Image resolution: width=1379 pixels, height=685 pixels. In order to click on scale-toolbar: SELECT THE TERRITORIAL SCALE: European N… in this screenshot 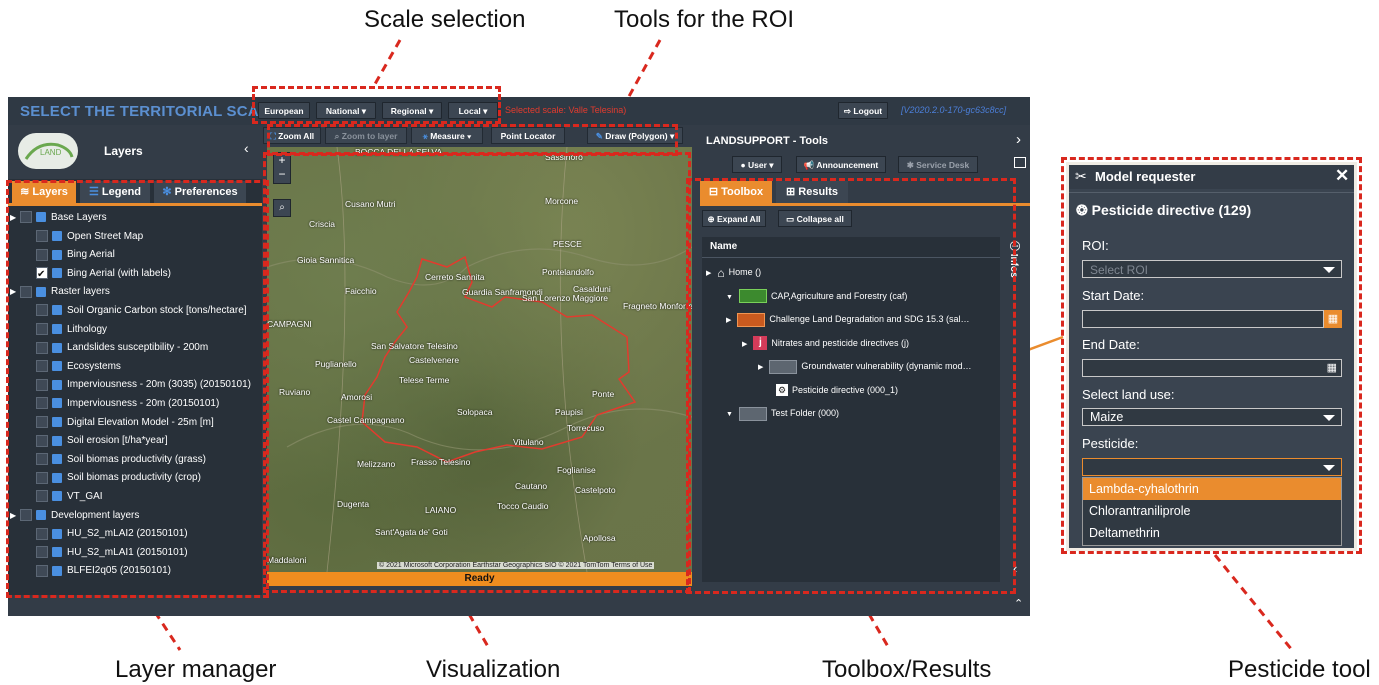, I will do `click(519, 111)`.